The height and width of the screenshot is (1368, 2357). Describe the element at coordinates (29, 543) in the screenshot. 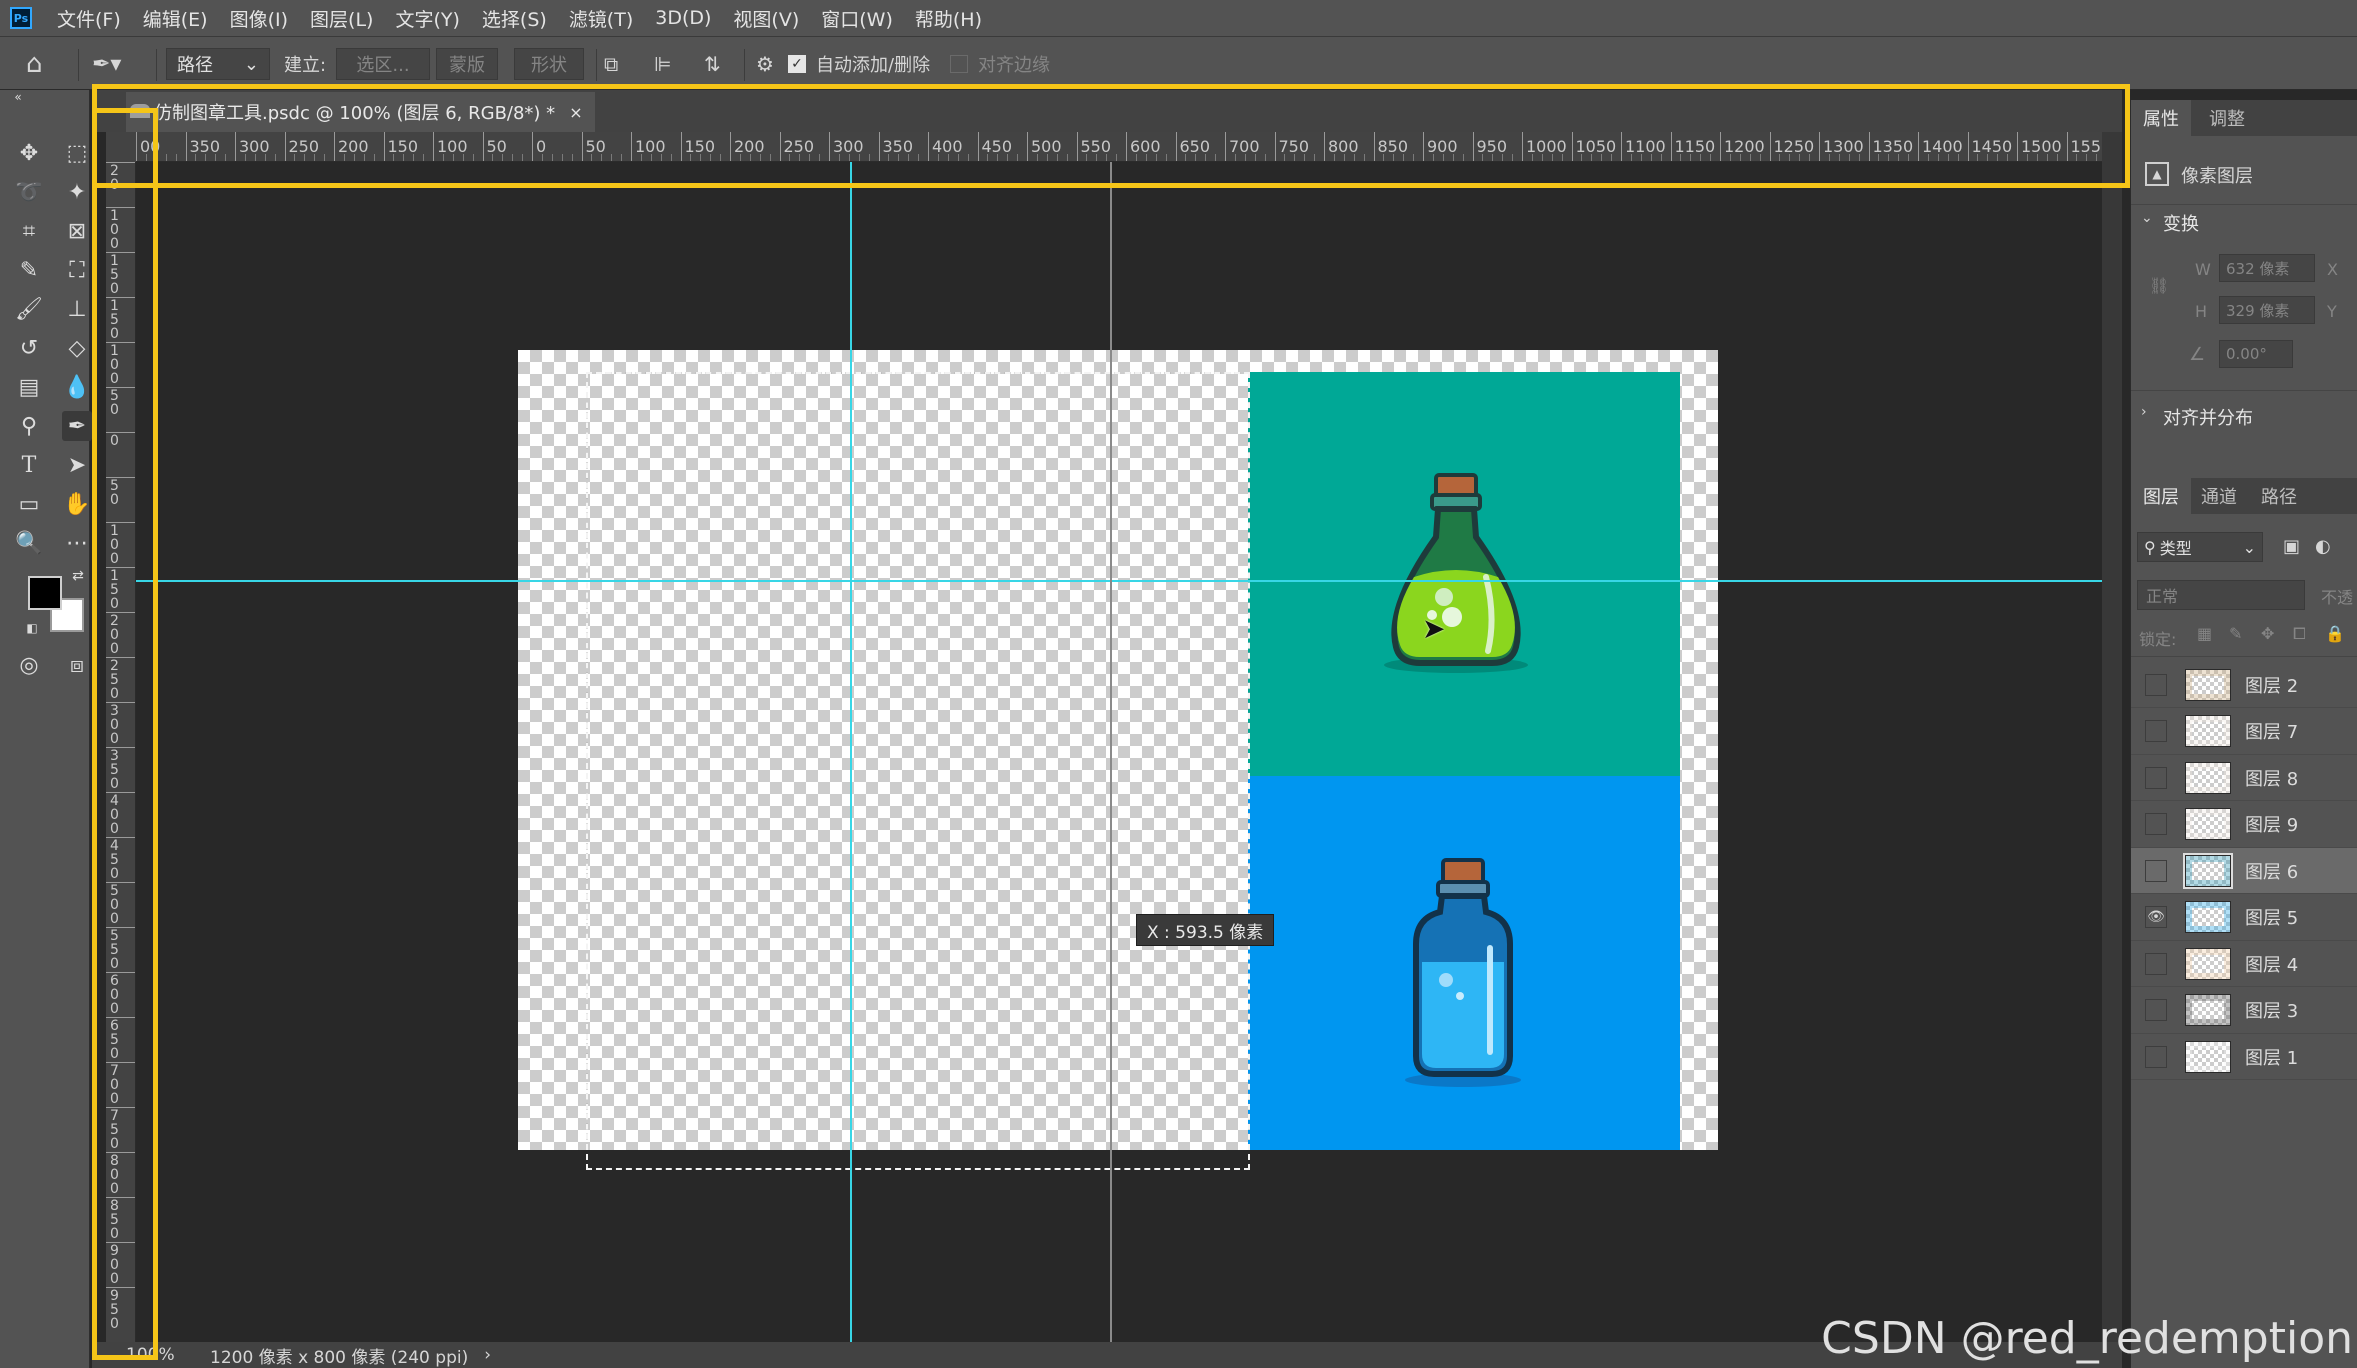

I see `zoom-tool-icon: 🔍` at that location.